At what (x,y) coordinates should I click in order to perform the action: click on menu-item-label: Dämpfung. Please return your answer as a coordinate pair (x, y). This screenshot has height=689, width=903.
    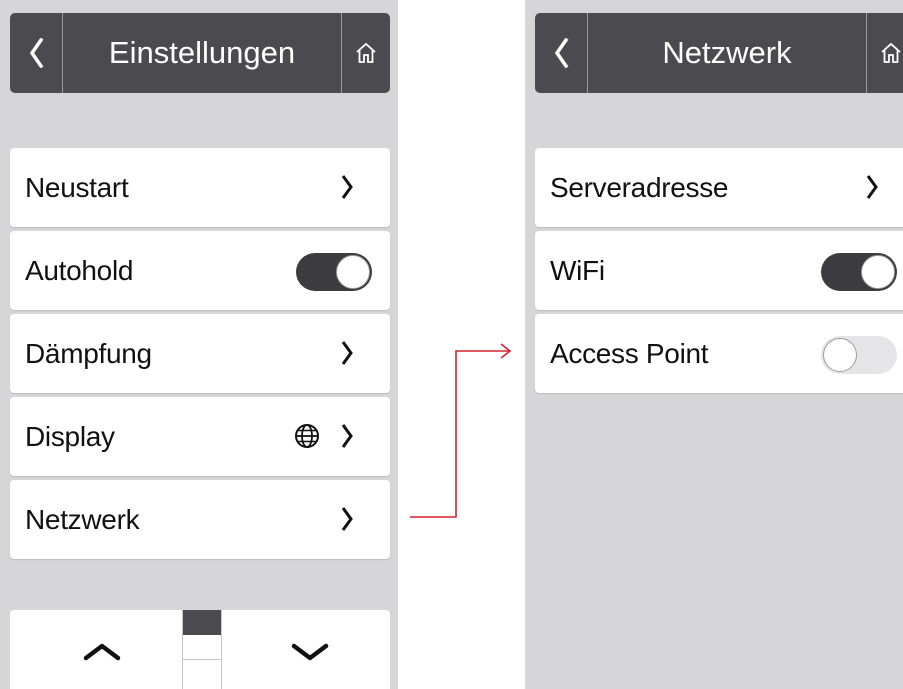
    Looking at the image, I should click on (88, 353).